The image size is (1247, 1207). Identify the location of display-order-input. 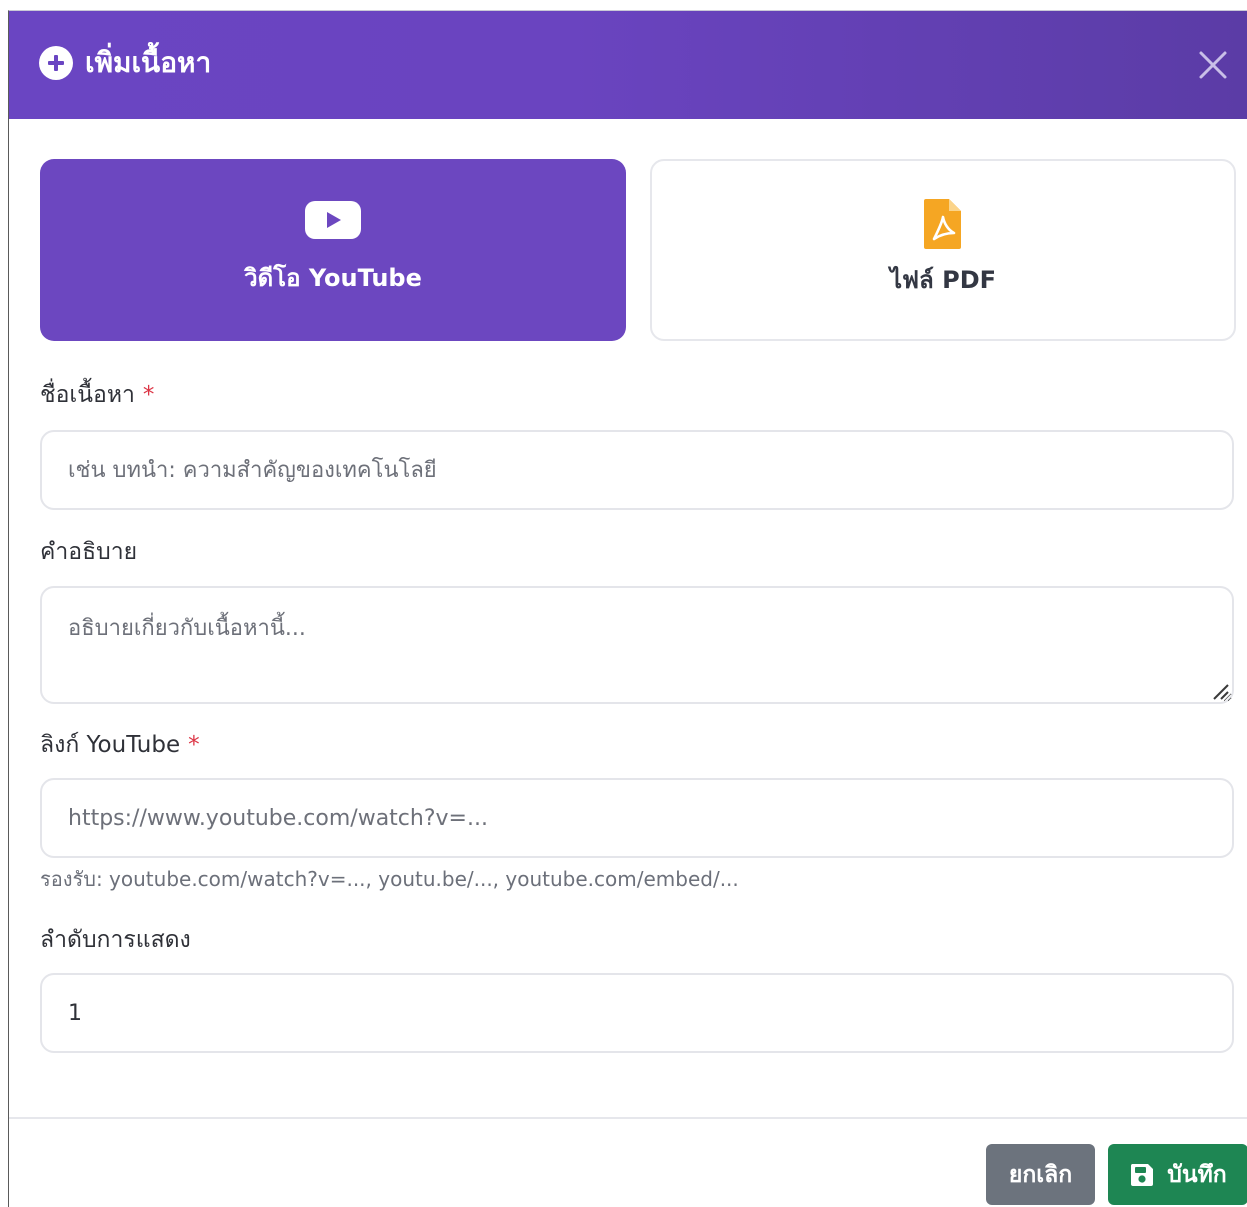
(637, 1013).